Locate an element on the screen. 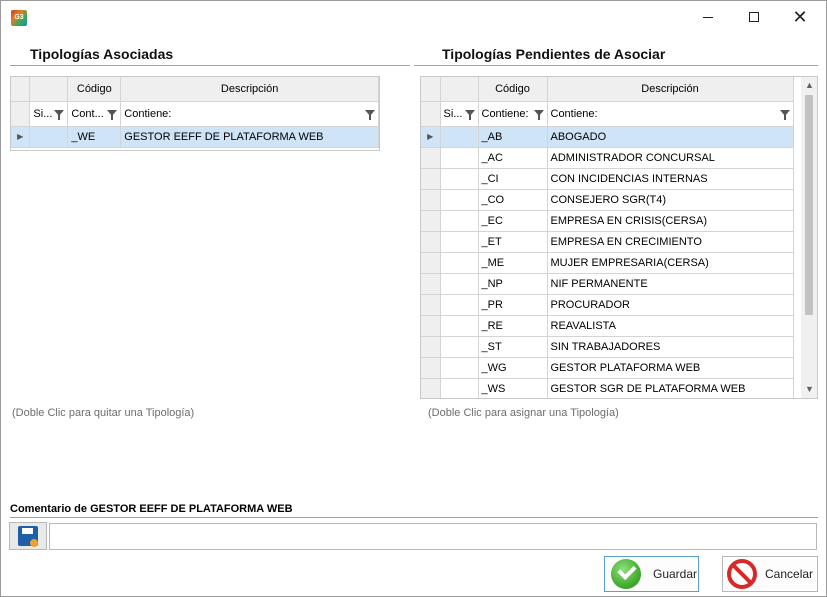  cell-descripcion: GESTOR EEFF DE PLATAFORMA WEB is located at coordinates (249, 137).